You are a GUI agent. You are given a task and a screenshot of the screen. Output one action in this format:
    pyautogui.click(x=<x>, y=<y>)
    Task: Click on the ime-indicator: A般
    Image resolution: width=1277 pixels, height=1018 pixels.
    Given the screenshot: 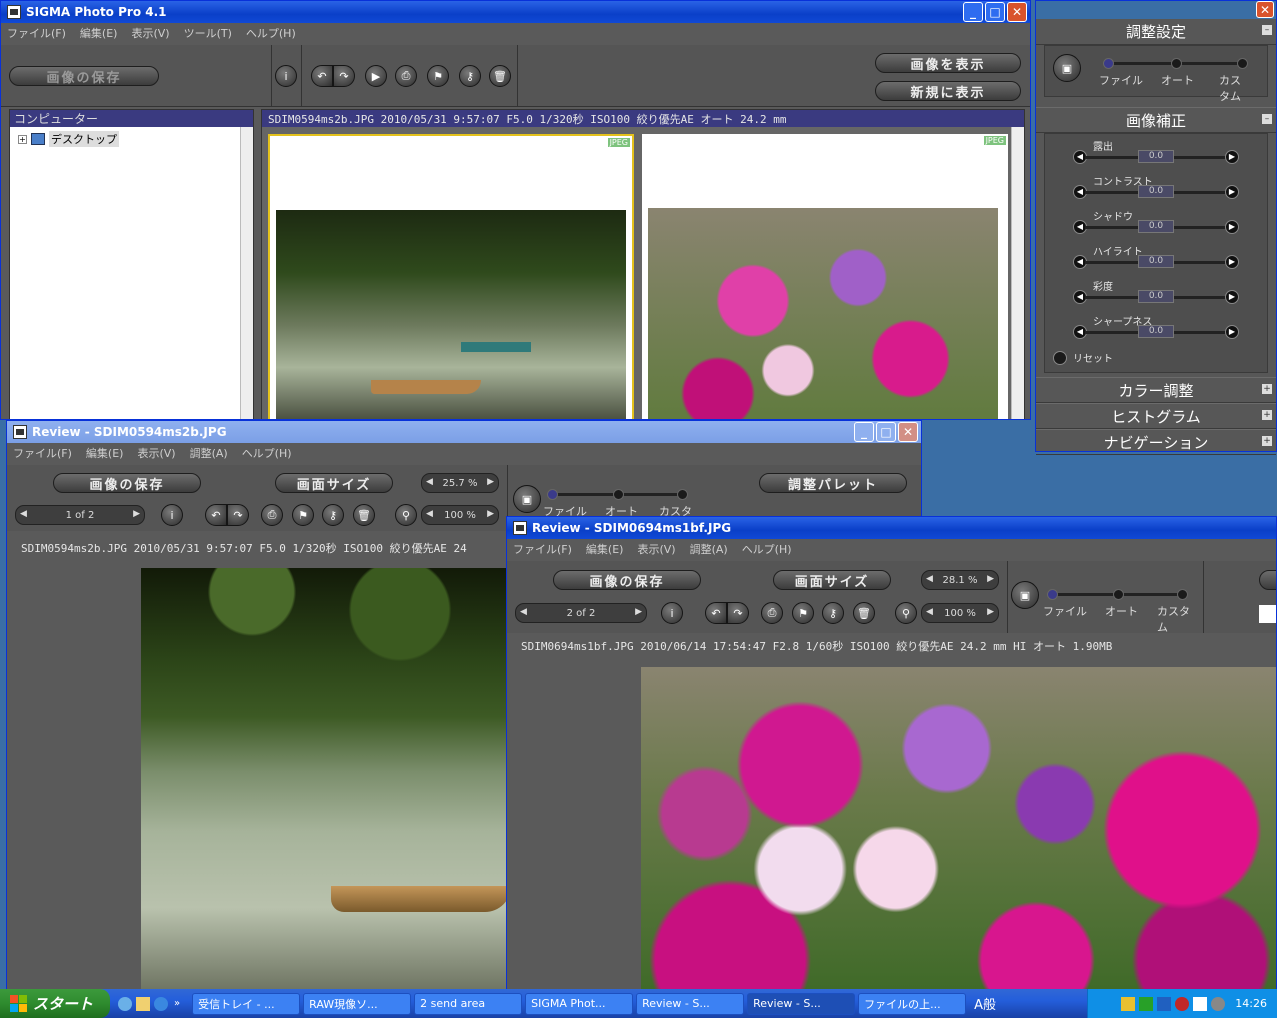 What is the action you would take?
    pyautogui.click(x=985, y=1003)
    